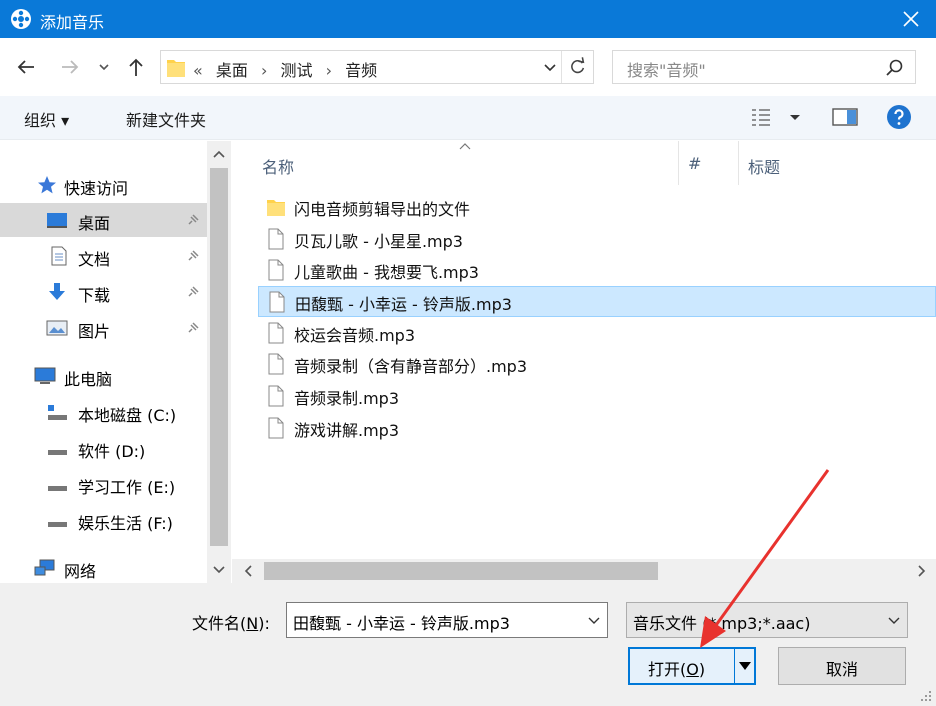 The height and width of the screenshot is (706, 936). Describe the element at coordinates (921, 571) in the screenshot. I see `scroll-right-icon` at that location.